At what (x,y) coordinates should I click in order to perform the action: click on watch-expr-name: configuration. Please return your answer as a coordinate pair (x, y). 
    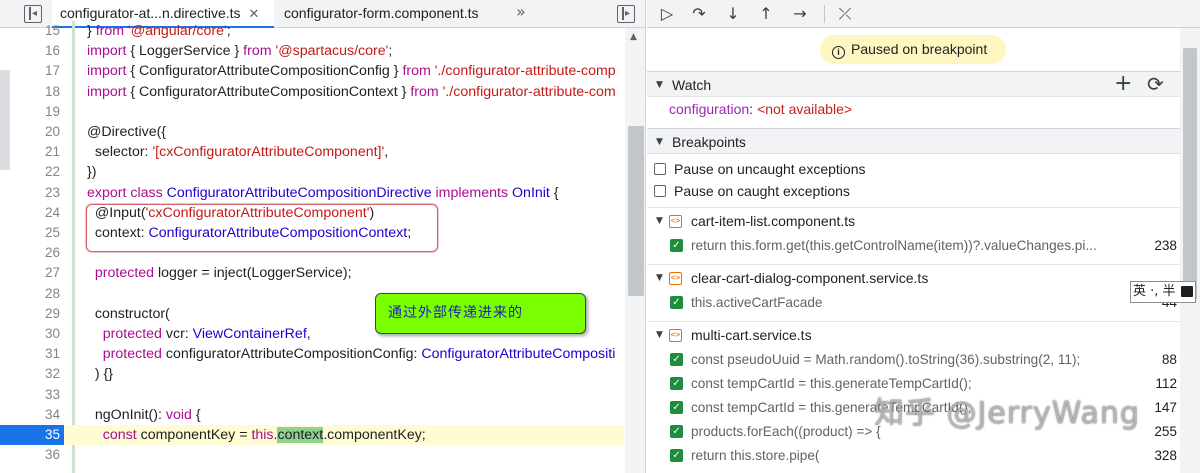
    Looking at the image, I should click on (709, 109).